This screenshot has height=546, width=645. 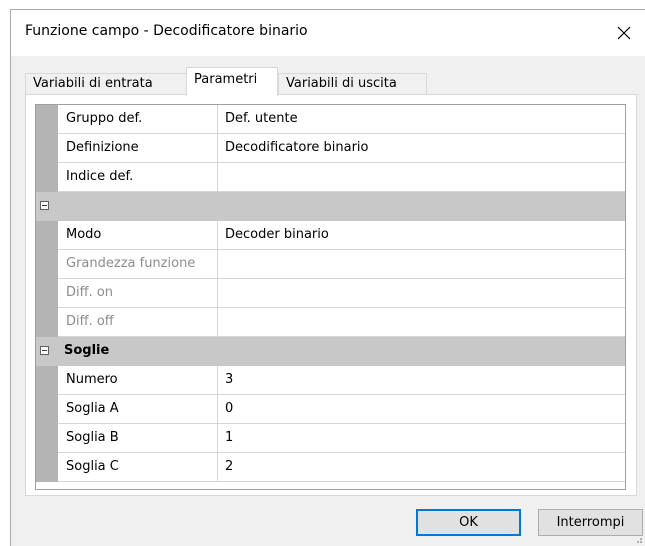 What do you see at coordinates (87, 350) in the screenshot?
I see `category-label: Soglie` at bounding box center [87, 350].